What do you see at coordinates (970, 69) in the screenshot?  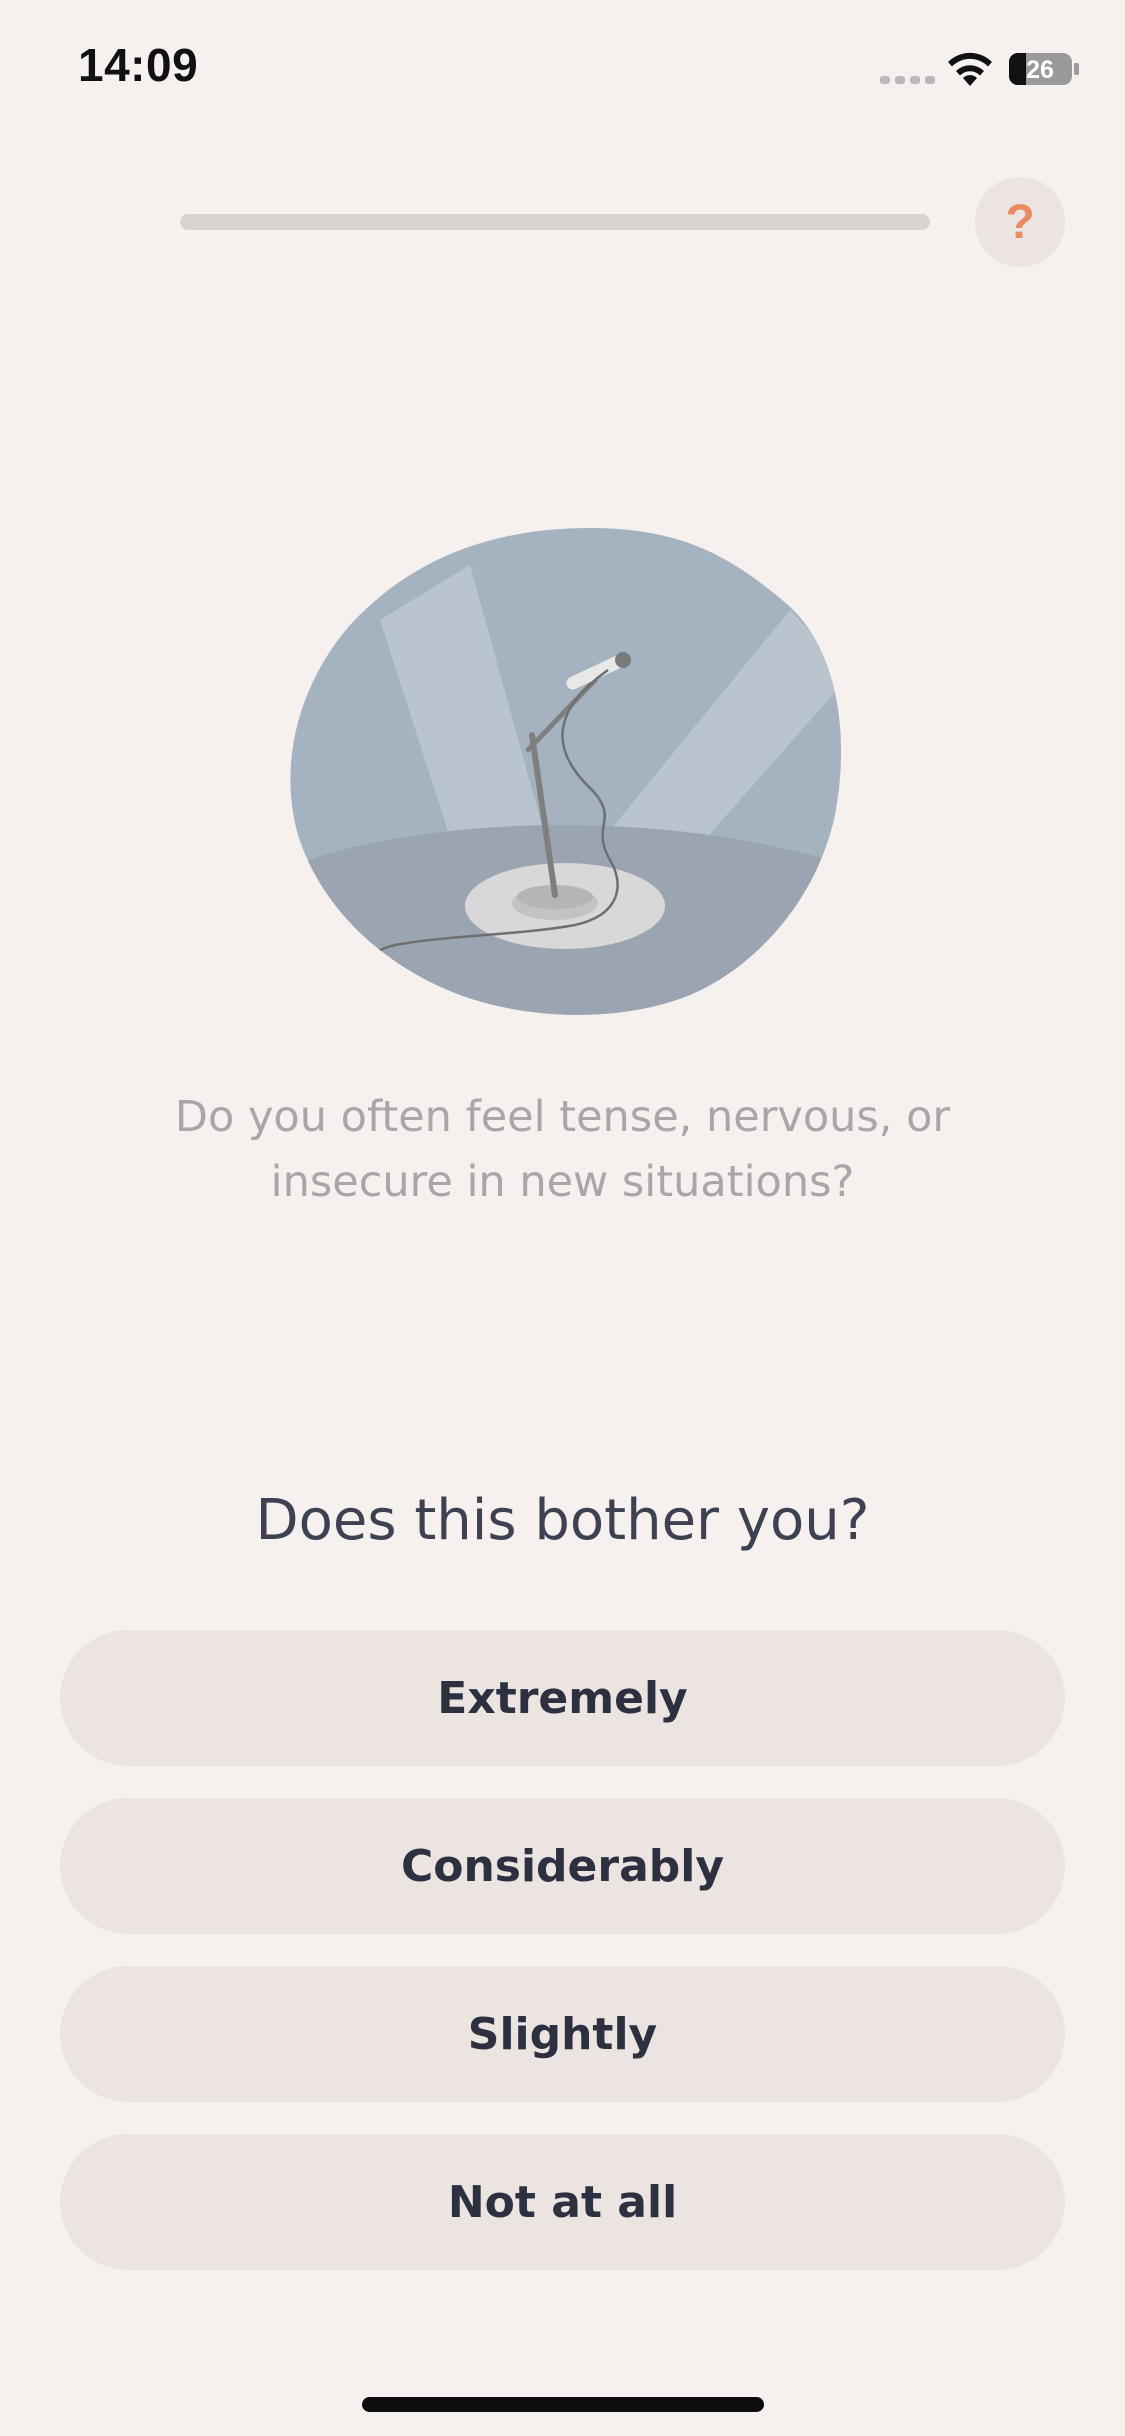 I see `wifi-icon` at bounding box center [970, 69].